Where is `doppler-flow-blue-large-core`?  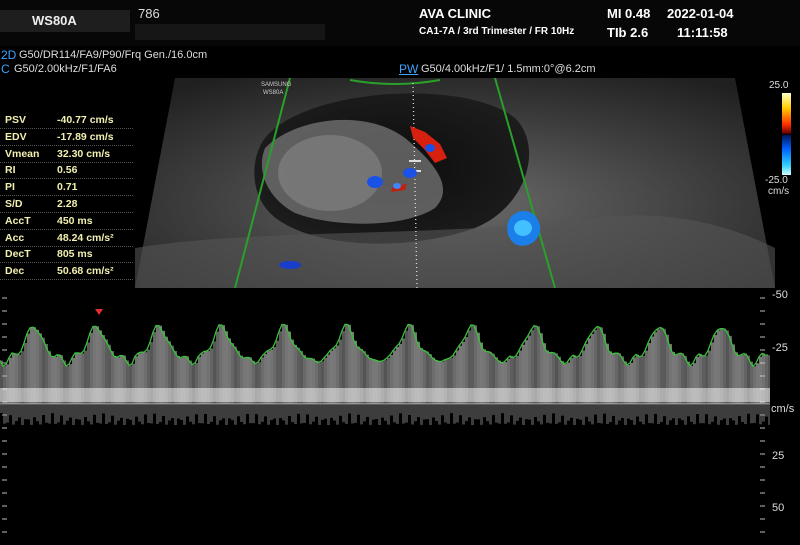
doppler-flow-blue-large-core is located at coordinates (523, 228).